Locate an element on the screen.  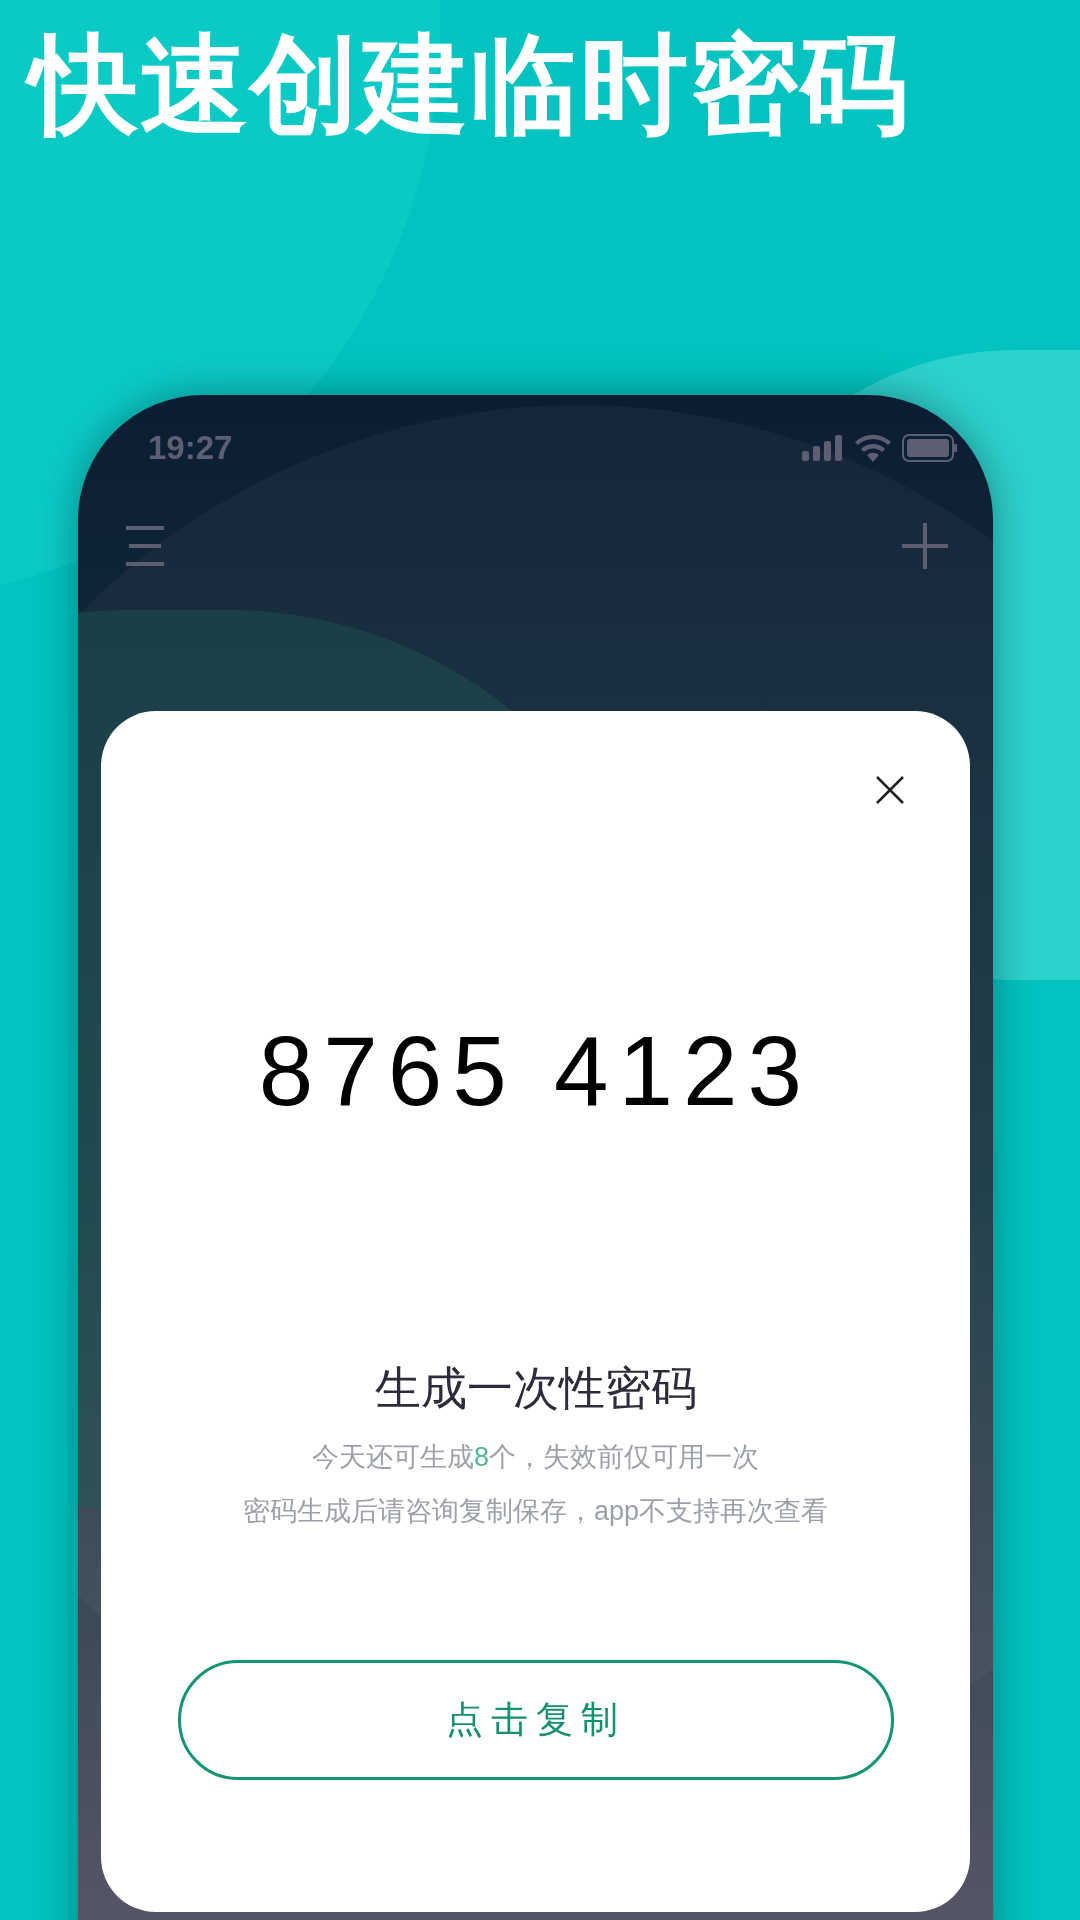
notice-text: 今天还可生成8个，失效前仅可用一次 is located at coordinates (535, 1457).